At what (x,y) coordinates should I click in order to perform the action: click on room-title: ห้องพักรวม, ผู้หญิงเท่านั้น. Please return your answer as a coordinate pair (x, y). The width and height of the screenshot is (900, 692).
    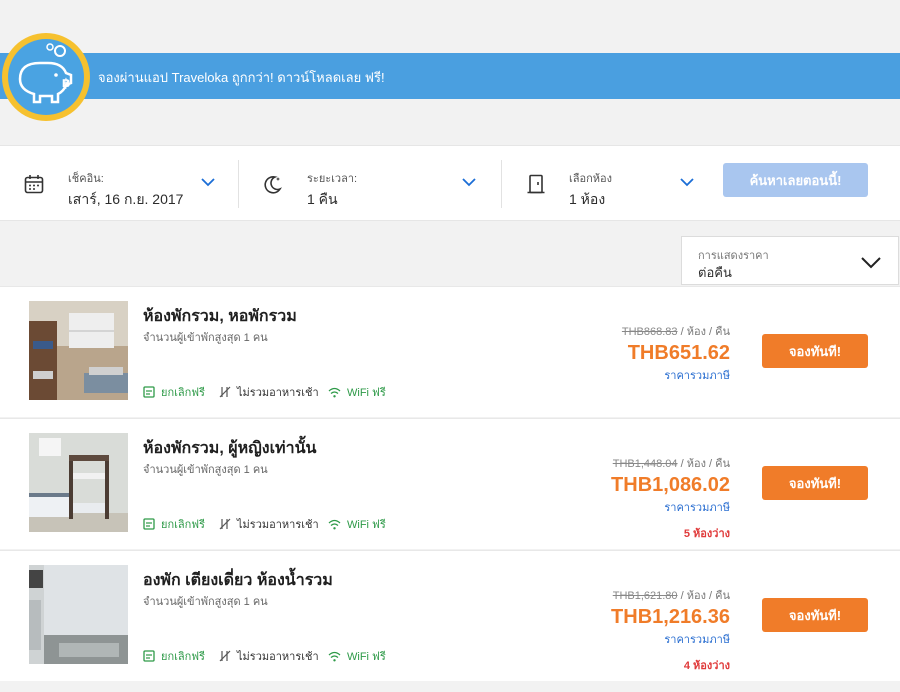
    Looking at the image, I should click on (229, 448).